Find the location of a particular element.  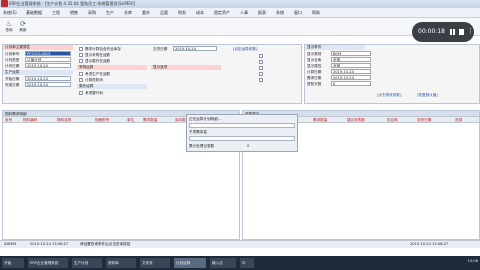

check-option-c is located at coordinates (261, 68).